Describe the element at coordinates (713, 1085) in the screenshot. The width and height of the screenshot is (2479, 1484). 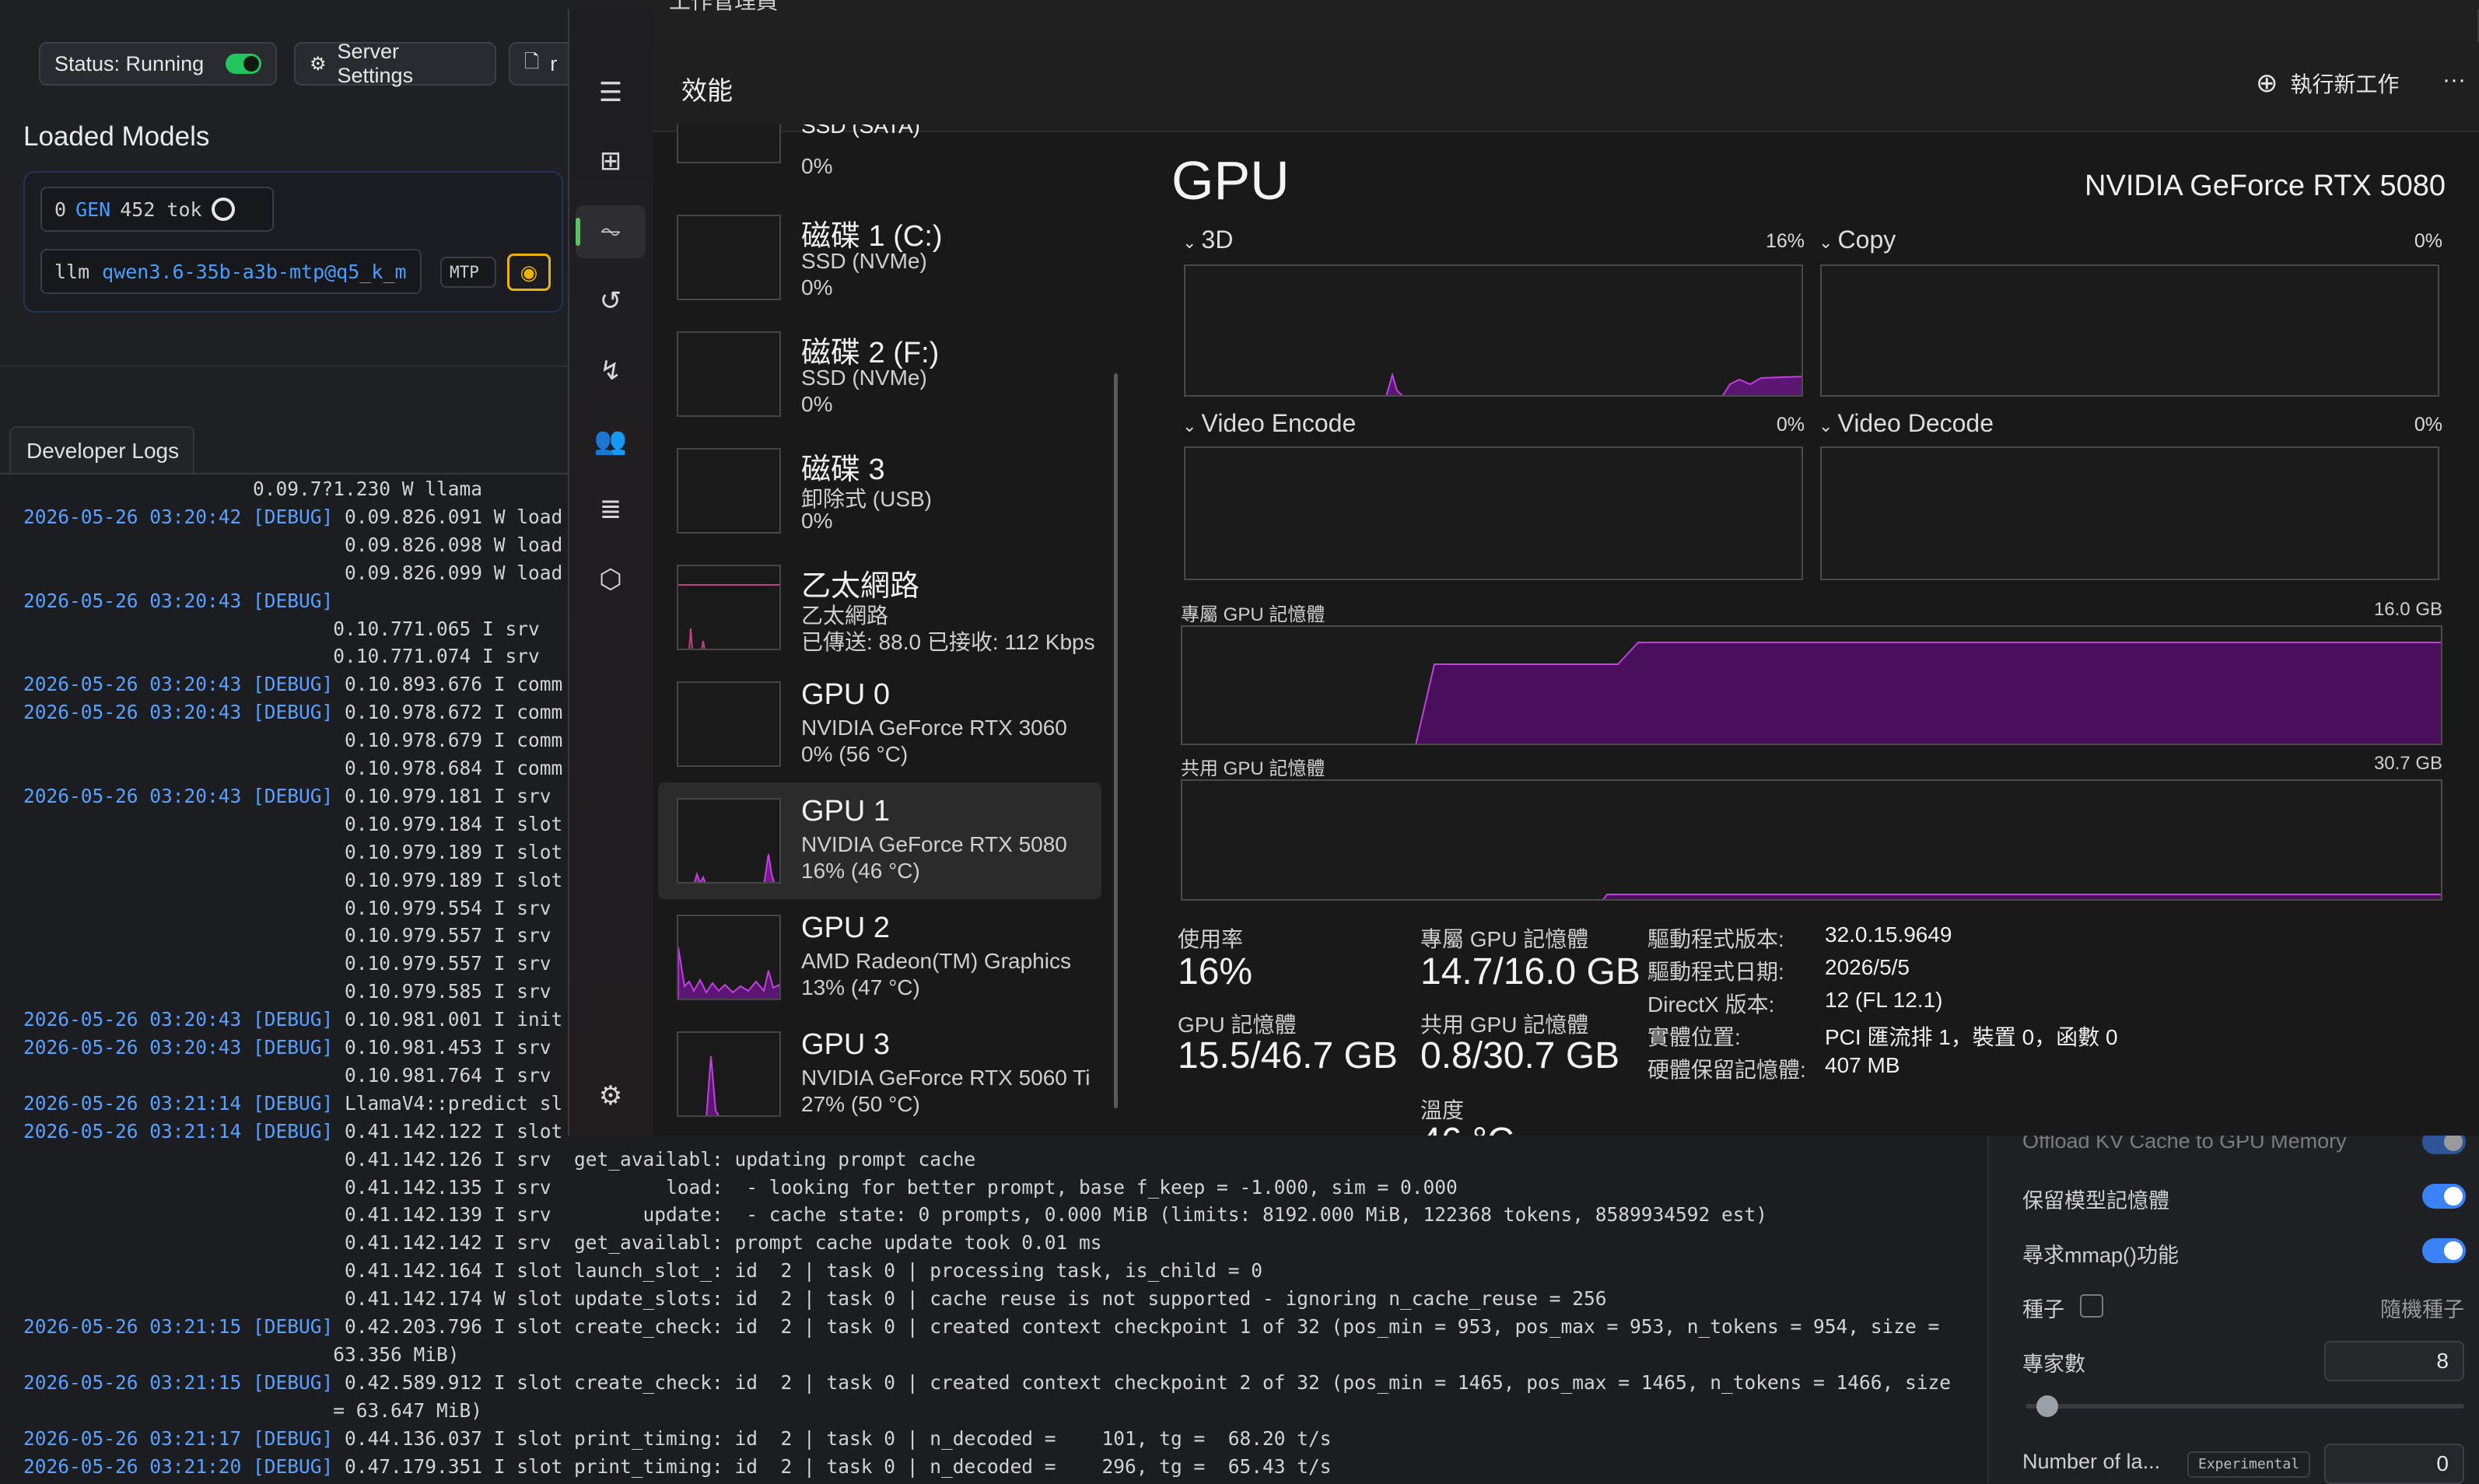
I see `gpu3-graph` at that location.